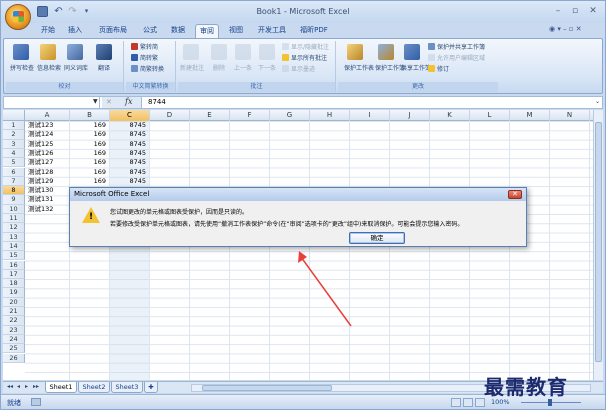 The height and width of the screenshot is (410, 606). What do you see at coordinates (90, 125) in the screenshot?
I see `cell-b1: 169` at bounding box center [90, 125].